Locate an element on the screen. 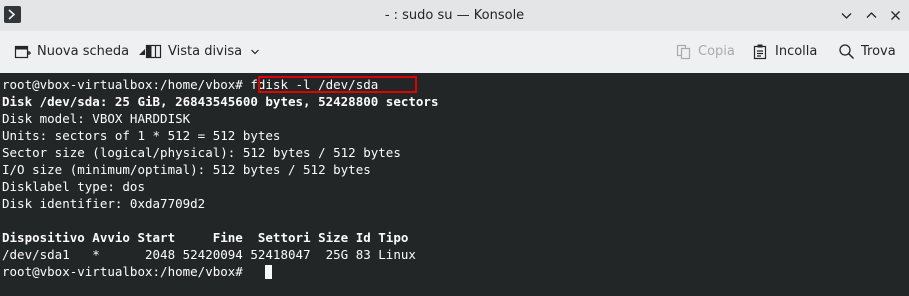 The image size is (909, 296). command-highlight-box is located at coordinates (337, 84).